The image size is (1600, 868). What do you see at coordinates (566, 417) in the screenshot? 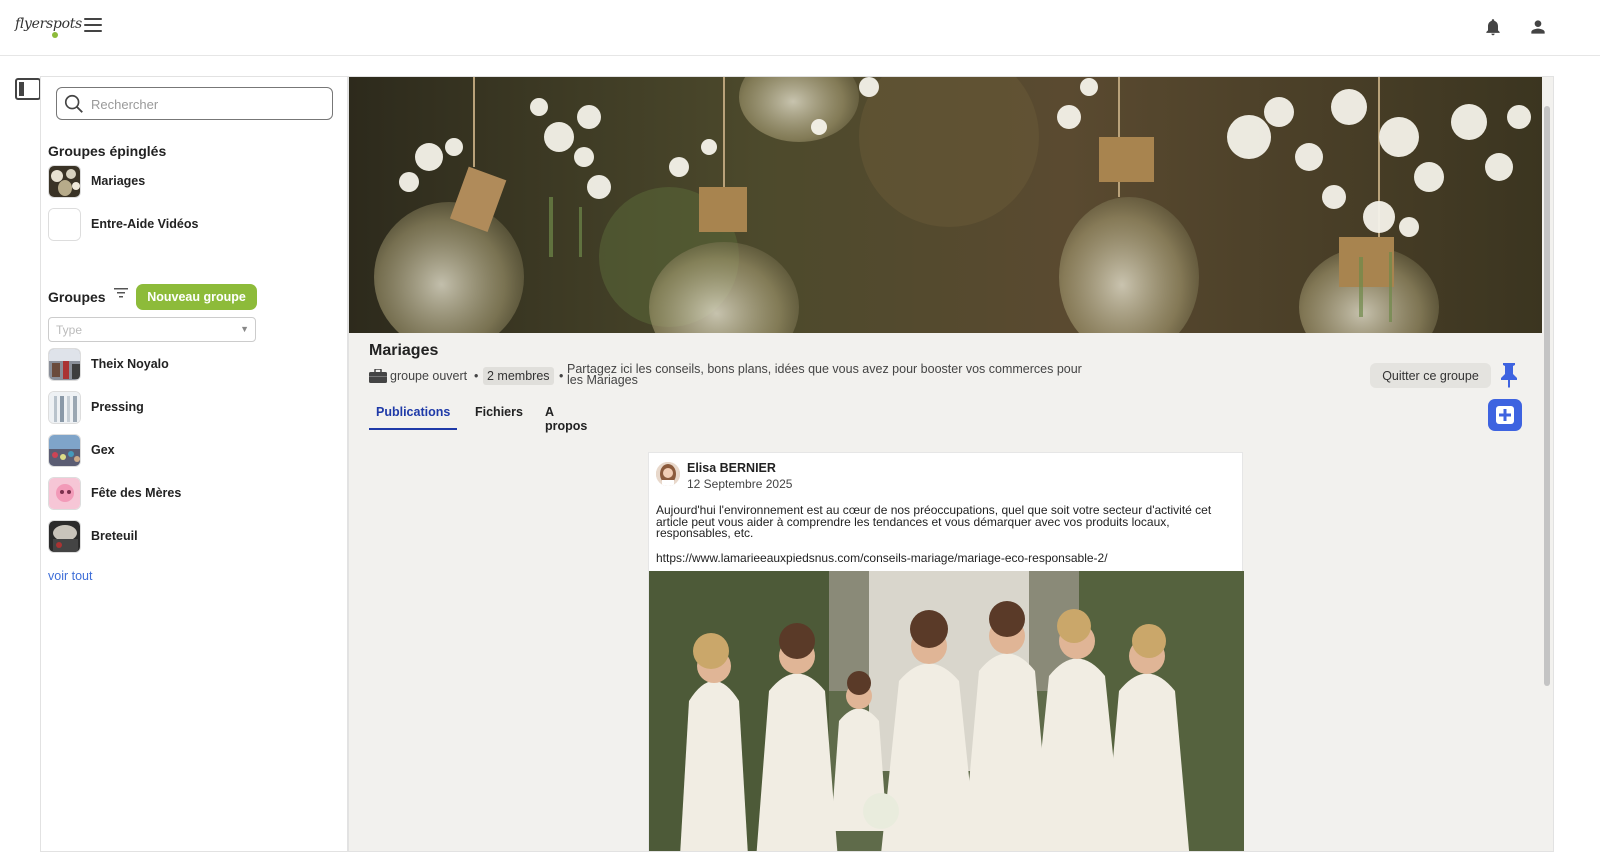
I see `tab-a-propos: A propos` at bounding box center [566, 417].